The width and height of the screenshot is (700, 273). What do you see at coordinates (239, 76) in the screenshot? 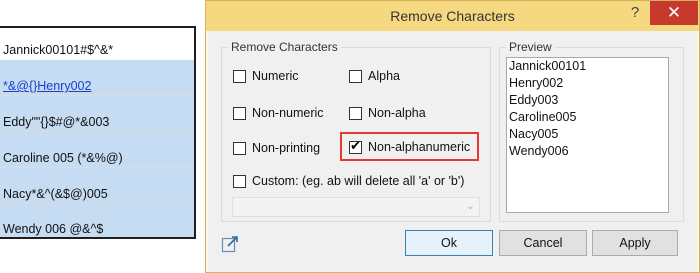
I see `numeric-checkbox` at bounding box center [239, 76].